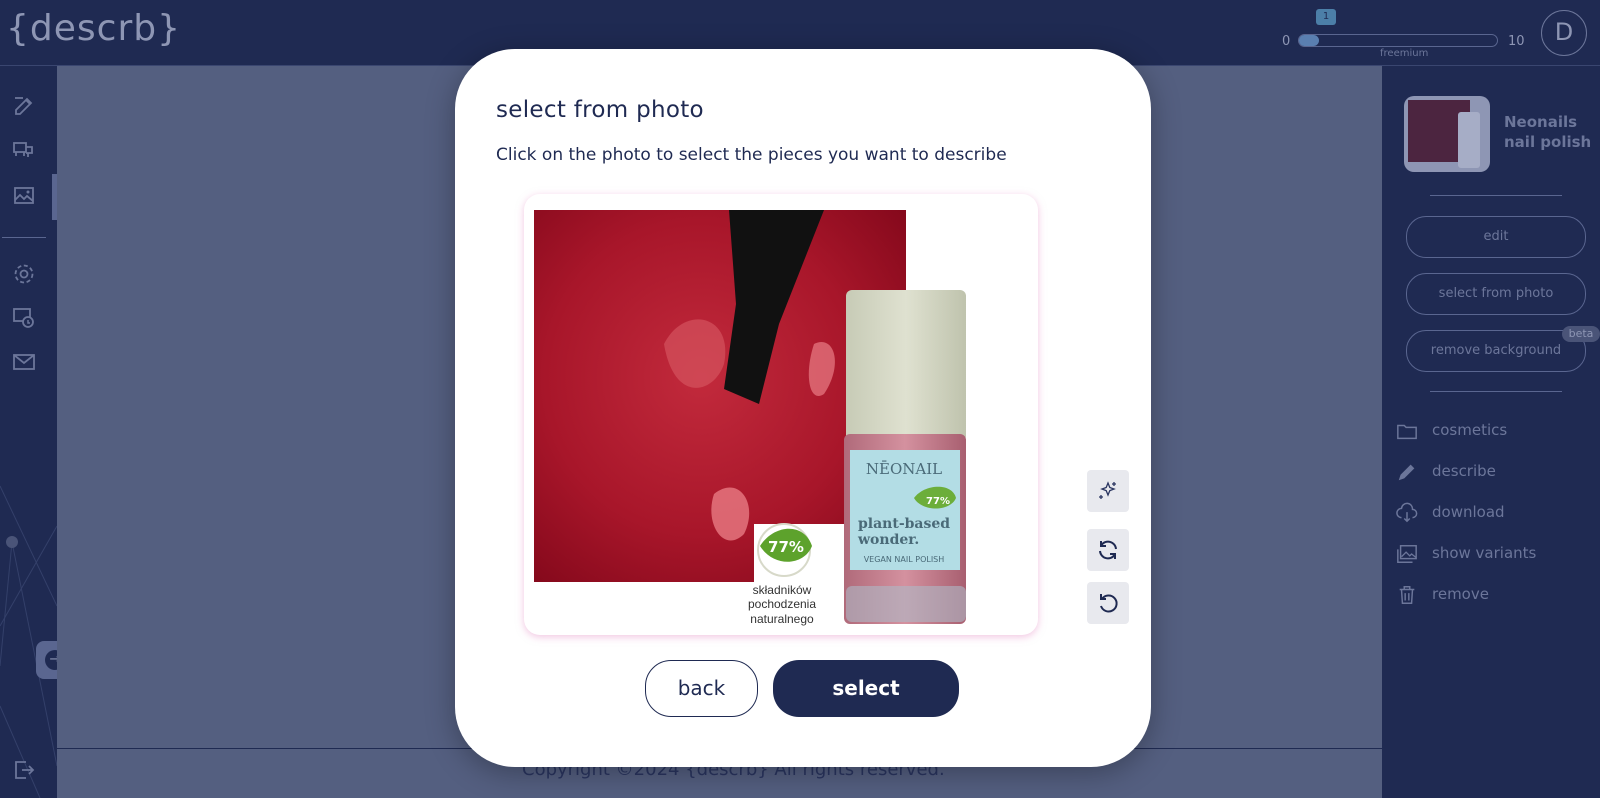 This screenshot has height=798, width=1600. I want to click on menu-cosmetics: cosmetics, so click(1496, 432).